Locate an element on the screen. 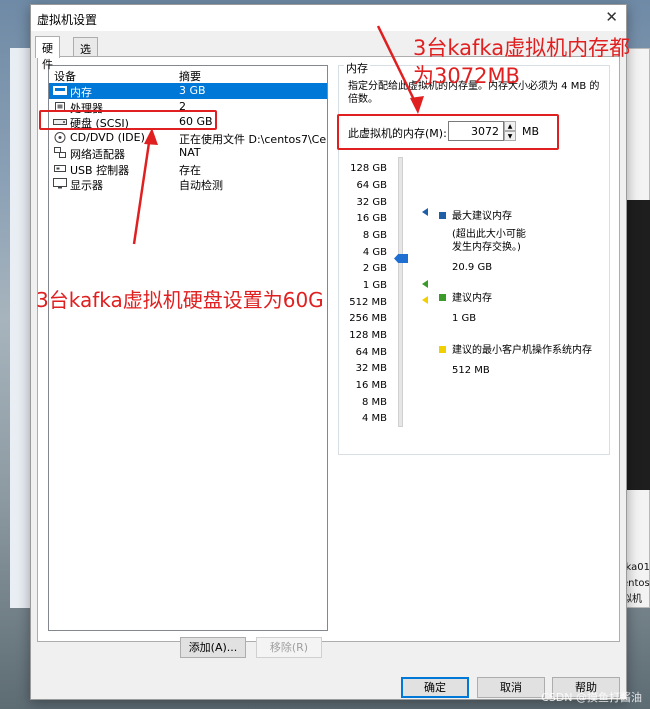 This screenshot has height=709, width=650. device-name: 显示器 is located at coordinates (86, 185).